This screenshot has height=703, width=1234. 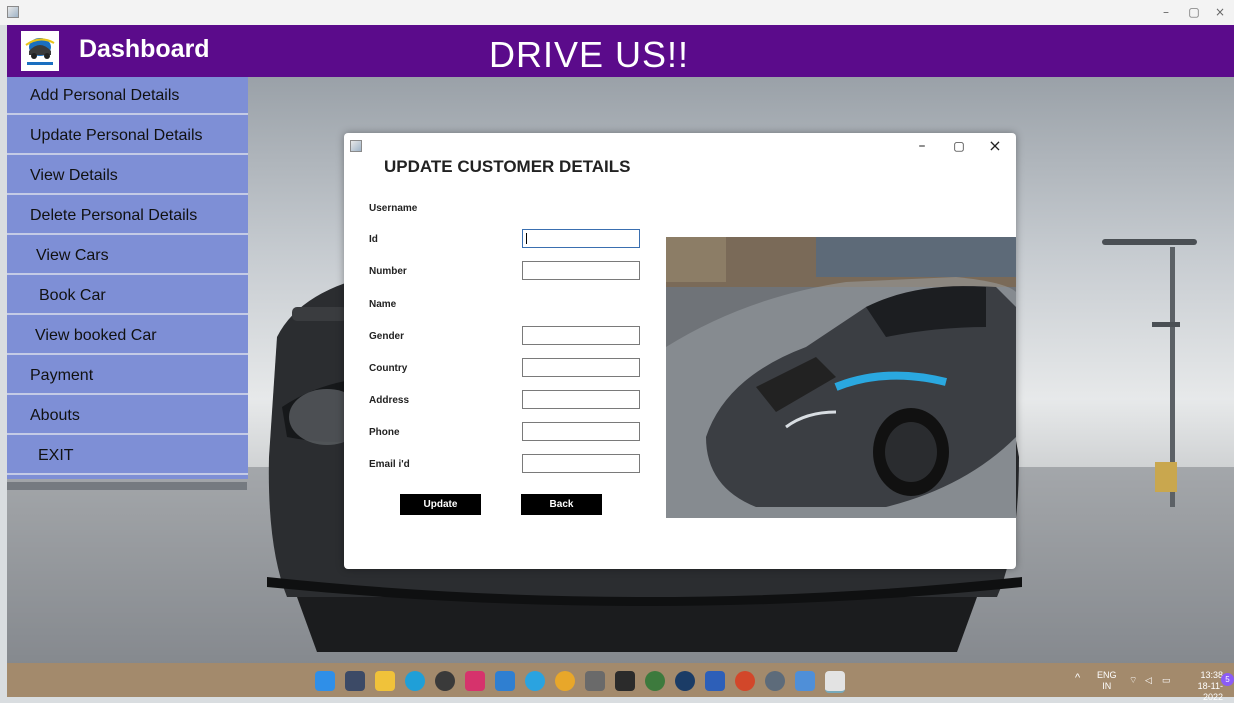 I want to click on dialog-heading: UPDATE CUSTOMER DETAILS, so click(x=507, y=166).